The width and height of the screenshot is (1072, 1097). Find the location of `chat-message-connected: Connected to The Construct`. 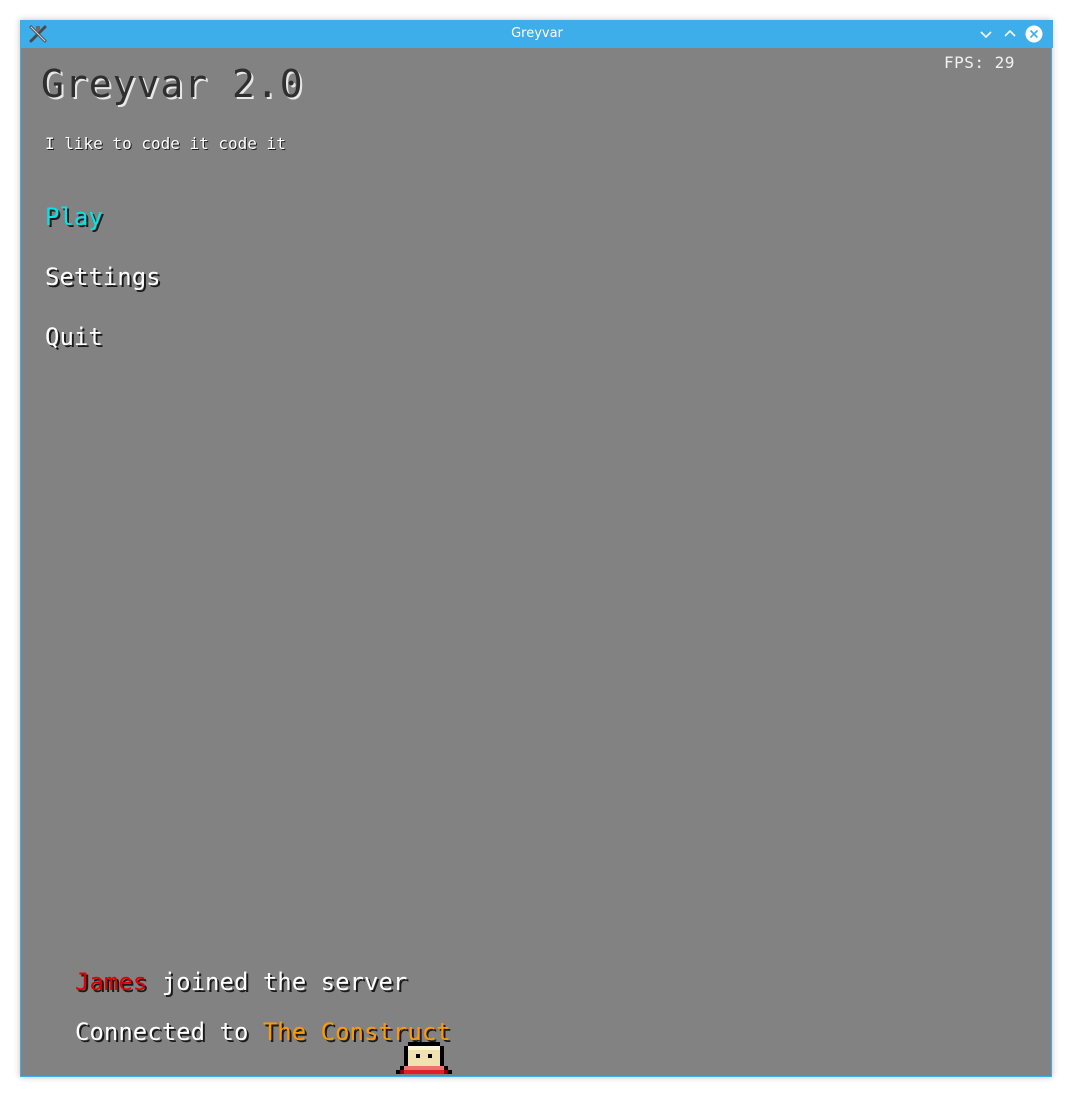

chat-message-connected: Connected to The Construct is located at coordinates (263, 1032).